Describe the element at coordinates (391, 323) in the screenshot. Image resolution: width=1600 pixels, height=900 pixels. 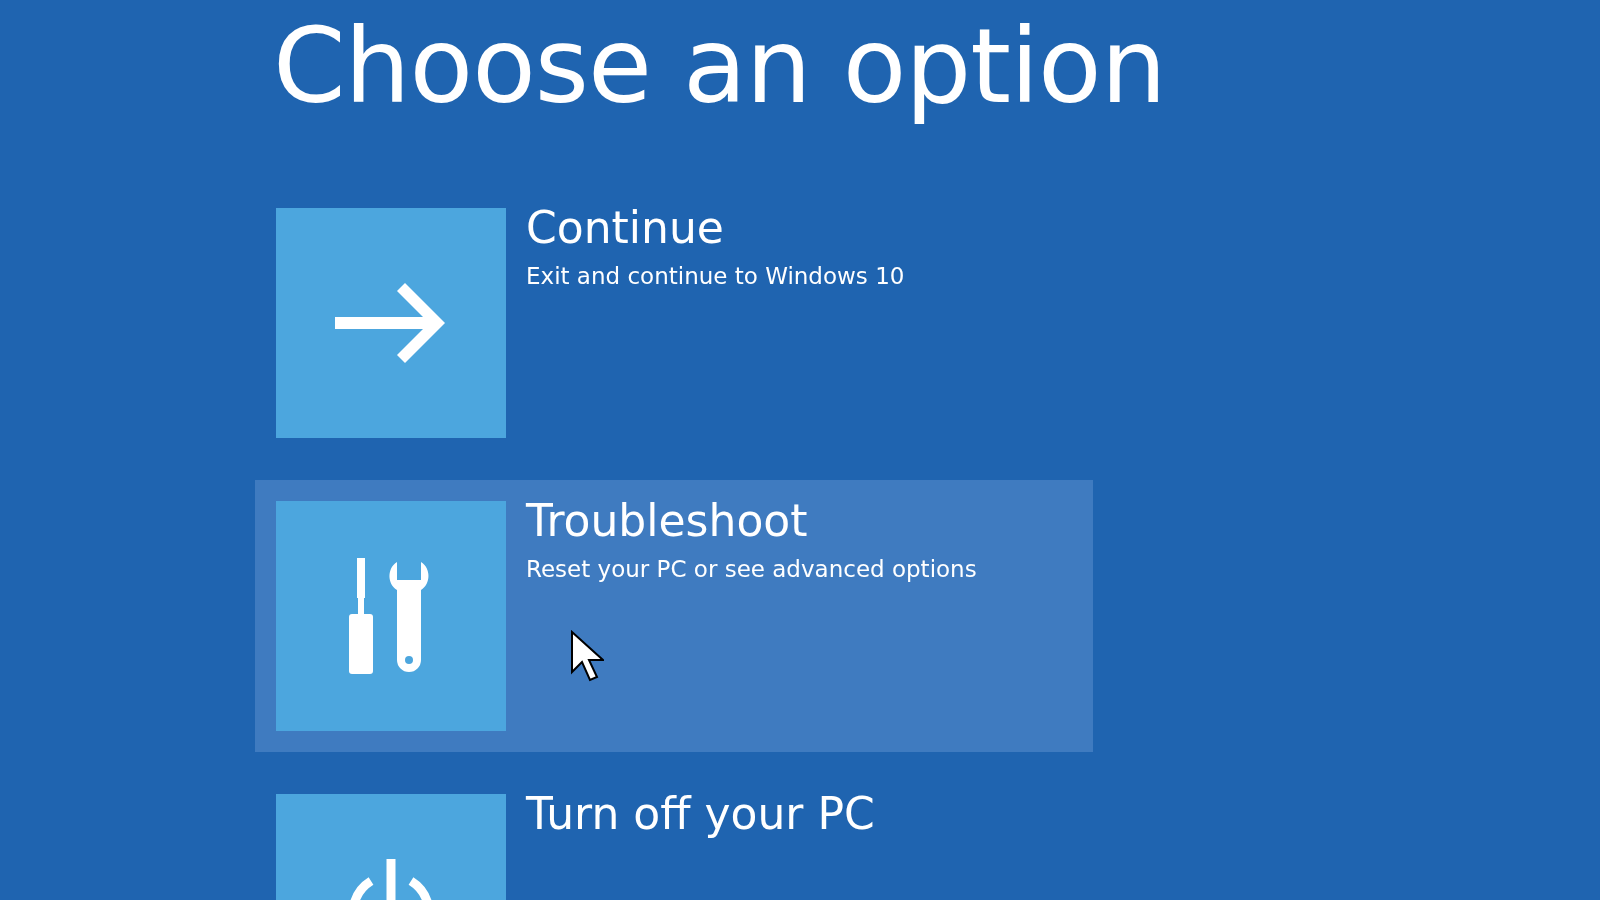
I see `arrow-icon` at that location.